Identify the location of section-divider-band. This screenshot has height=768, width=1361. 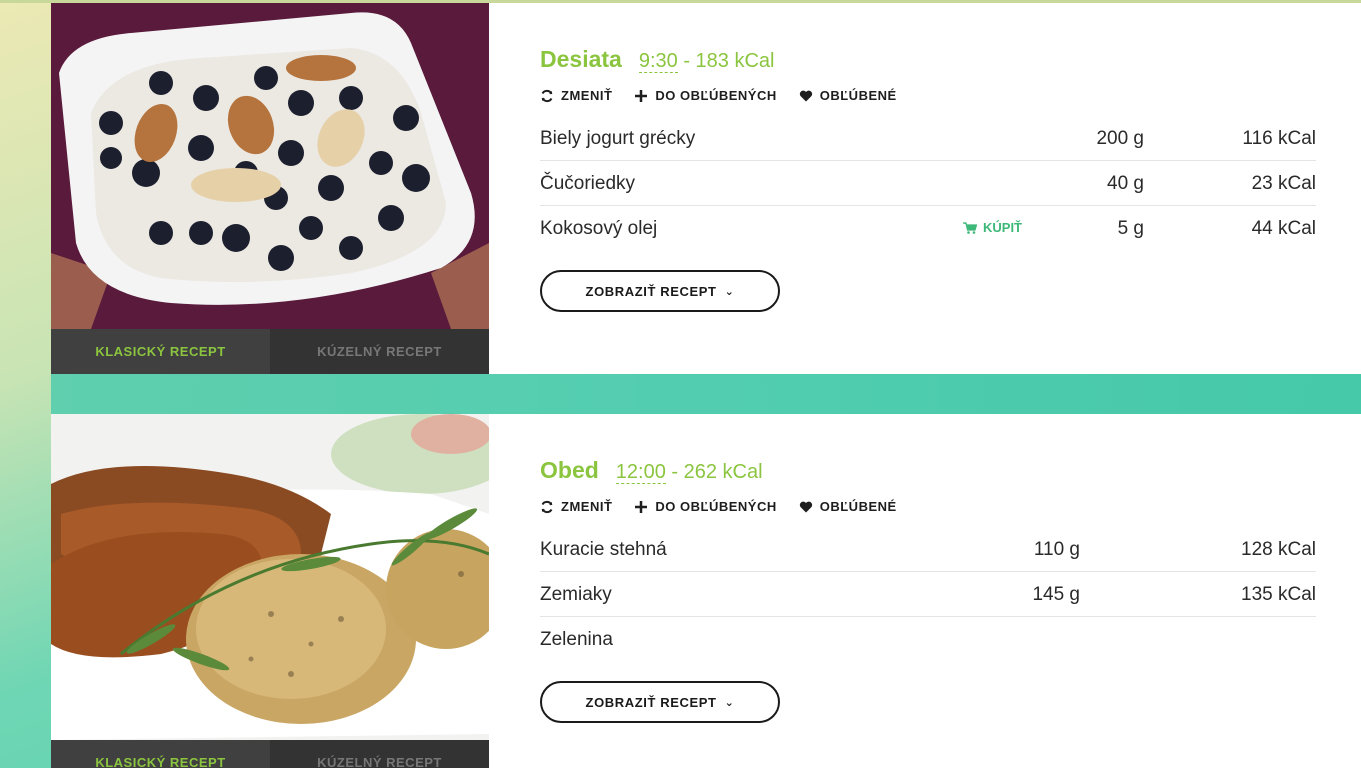
(706, 394).